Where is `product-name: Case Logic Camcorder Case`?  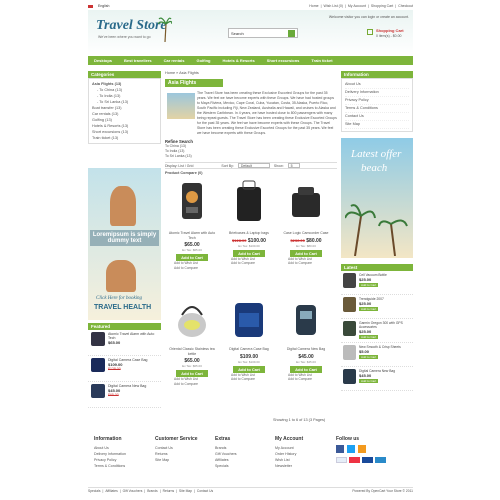
product-name: Case Logic Camcorder Case is located at coordinates (306, 233).